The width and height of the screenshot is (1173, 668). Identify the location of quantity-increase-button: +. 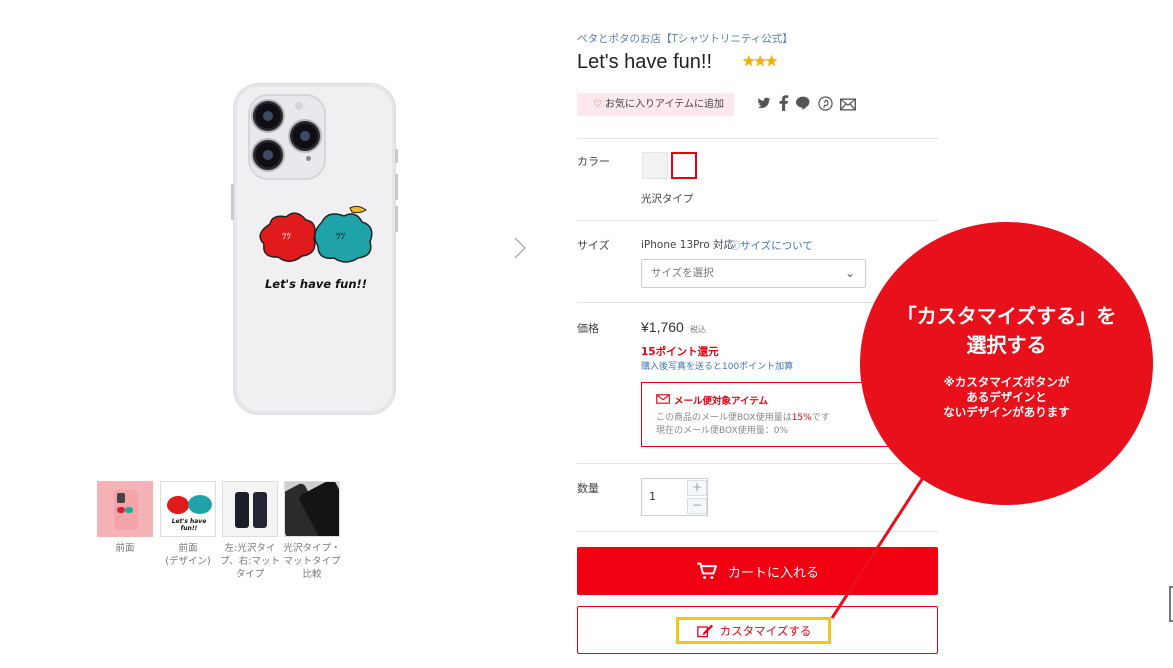
(697, 488).